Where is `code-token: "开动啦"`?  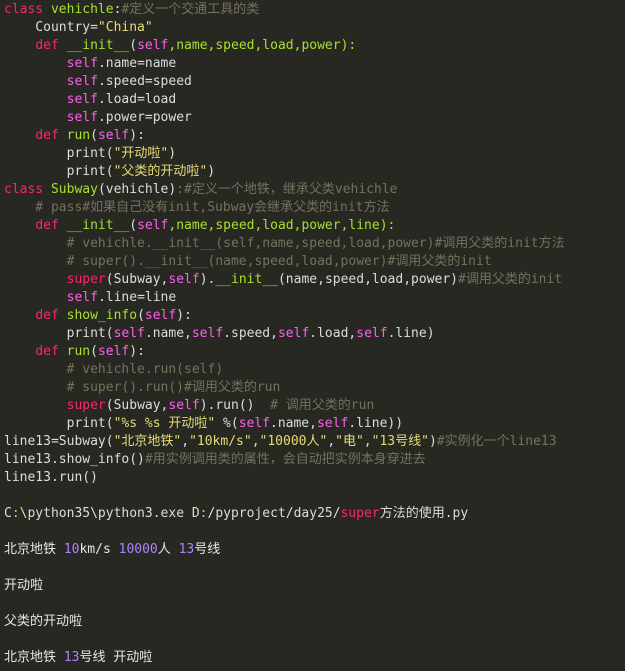
code-token: "开动啦" is located at coordinates (141, 153).